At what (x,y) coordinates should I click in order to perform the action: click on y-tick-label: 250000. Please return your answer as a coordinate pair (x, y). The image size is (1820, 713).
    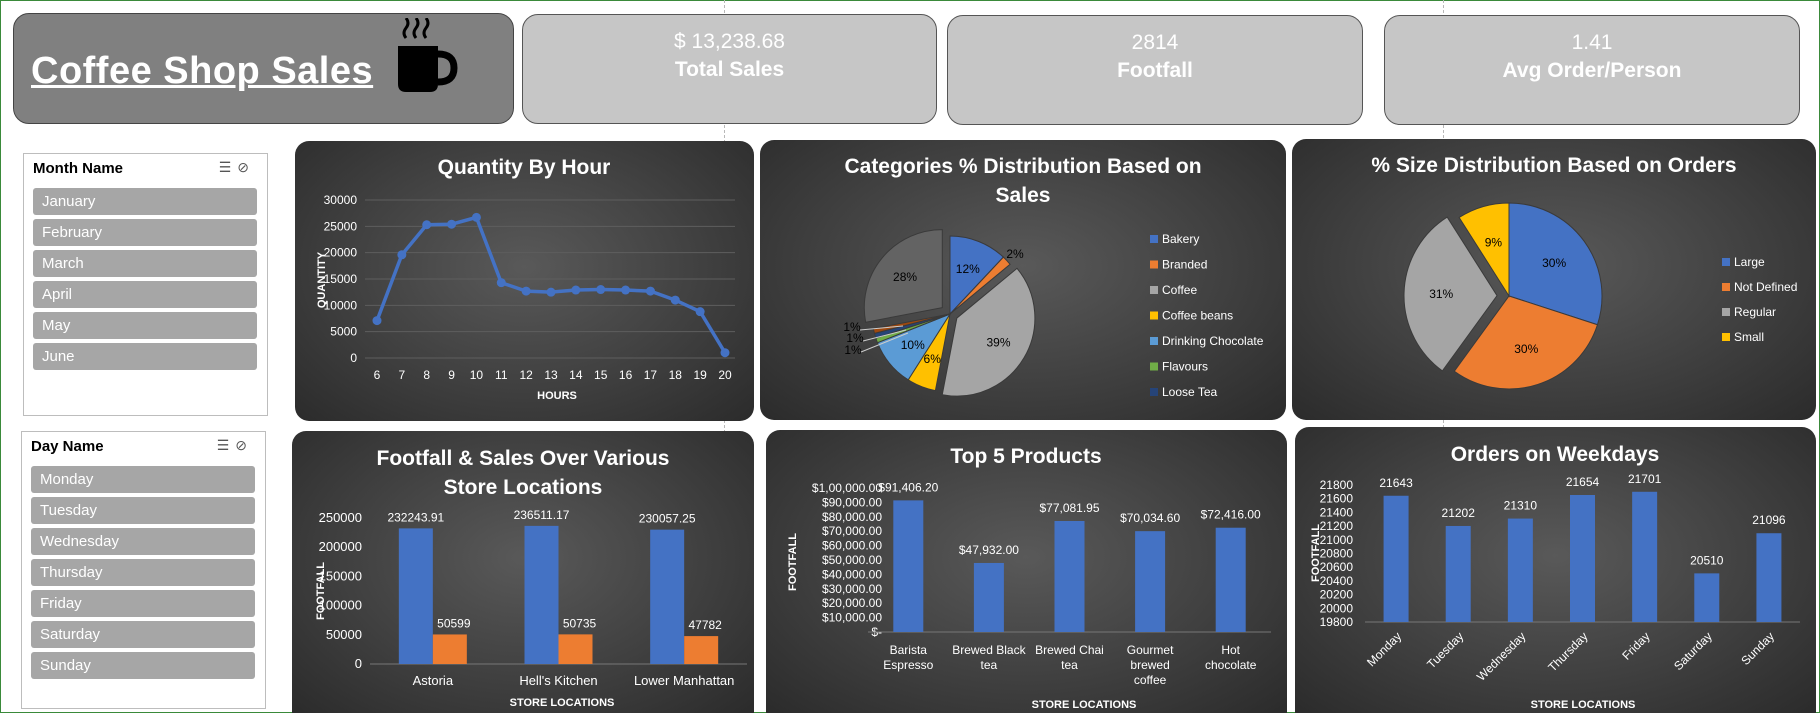
    Looking at the image, I should click on (340, 517).